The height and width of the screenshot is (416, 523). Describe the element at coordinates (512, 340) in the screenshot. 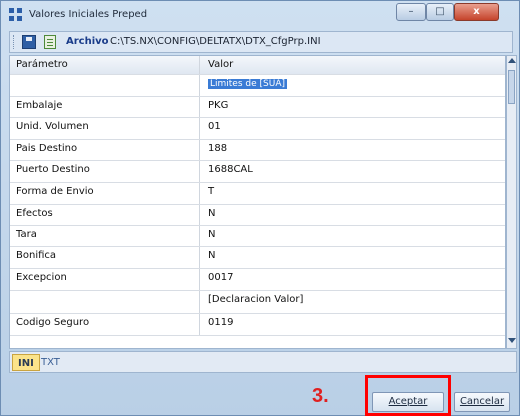

I see `scroll-down-icon` at that location.